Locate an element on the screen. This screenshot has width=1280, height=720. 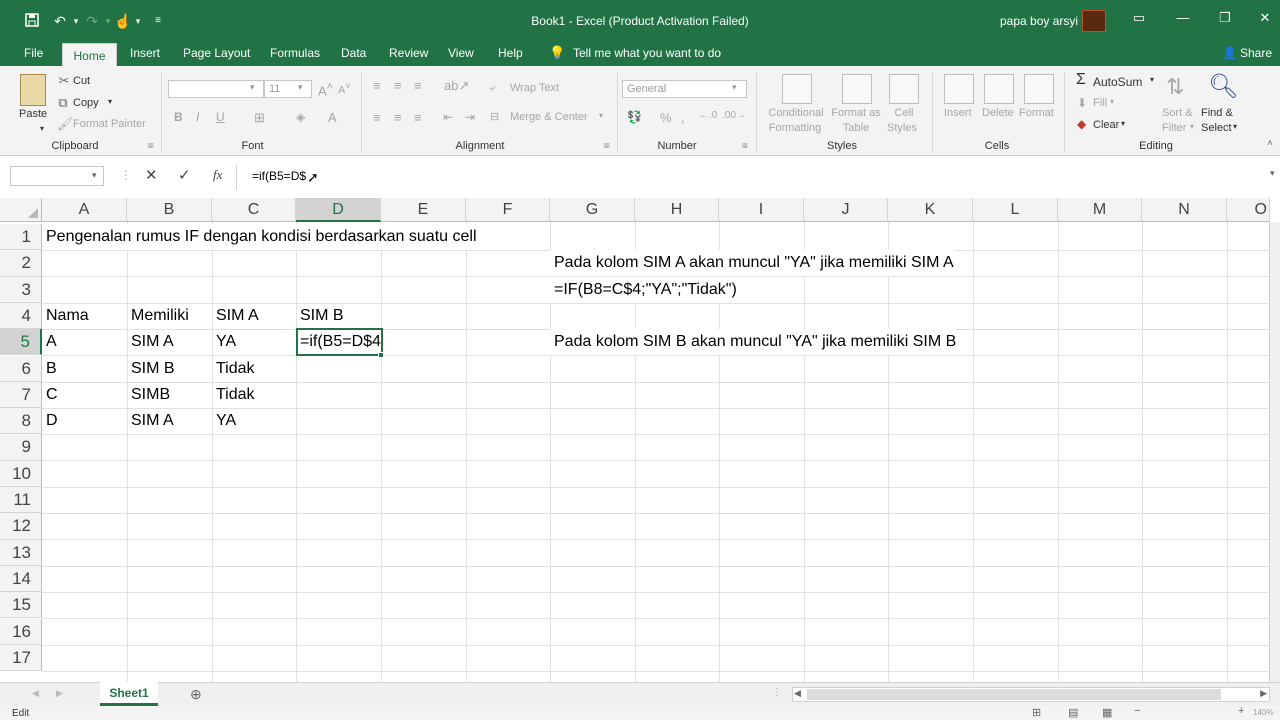
decrease-font-icon: A˅ is located at coordinates (344, 89).